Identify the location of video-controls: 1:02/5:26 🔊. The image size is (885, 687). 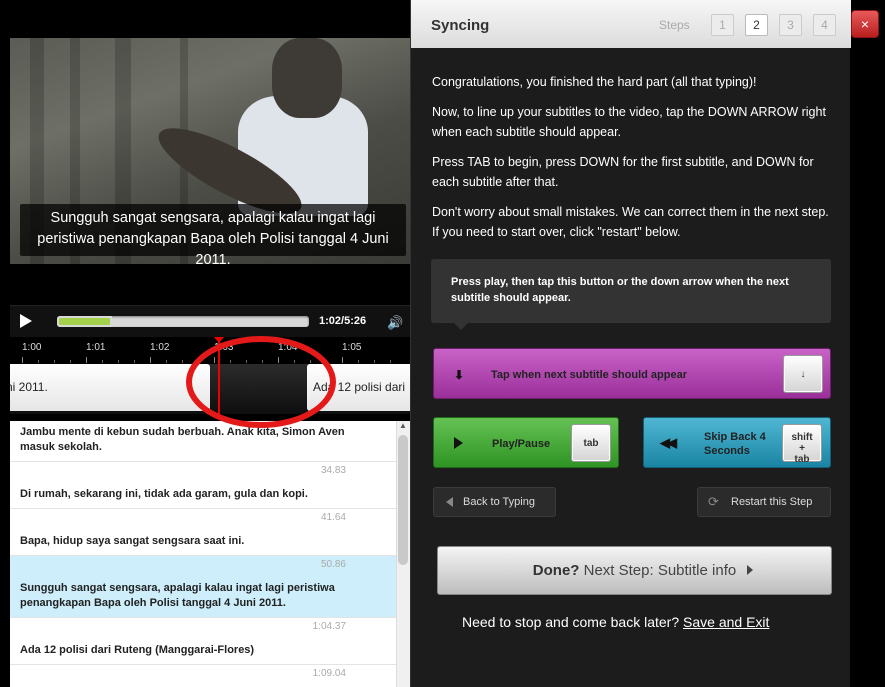
(210, 321).